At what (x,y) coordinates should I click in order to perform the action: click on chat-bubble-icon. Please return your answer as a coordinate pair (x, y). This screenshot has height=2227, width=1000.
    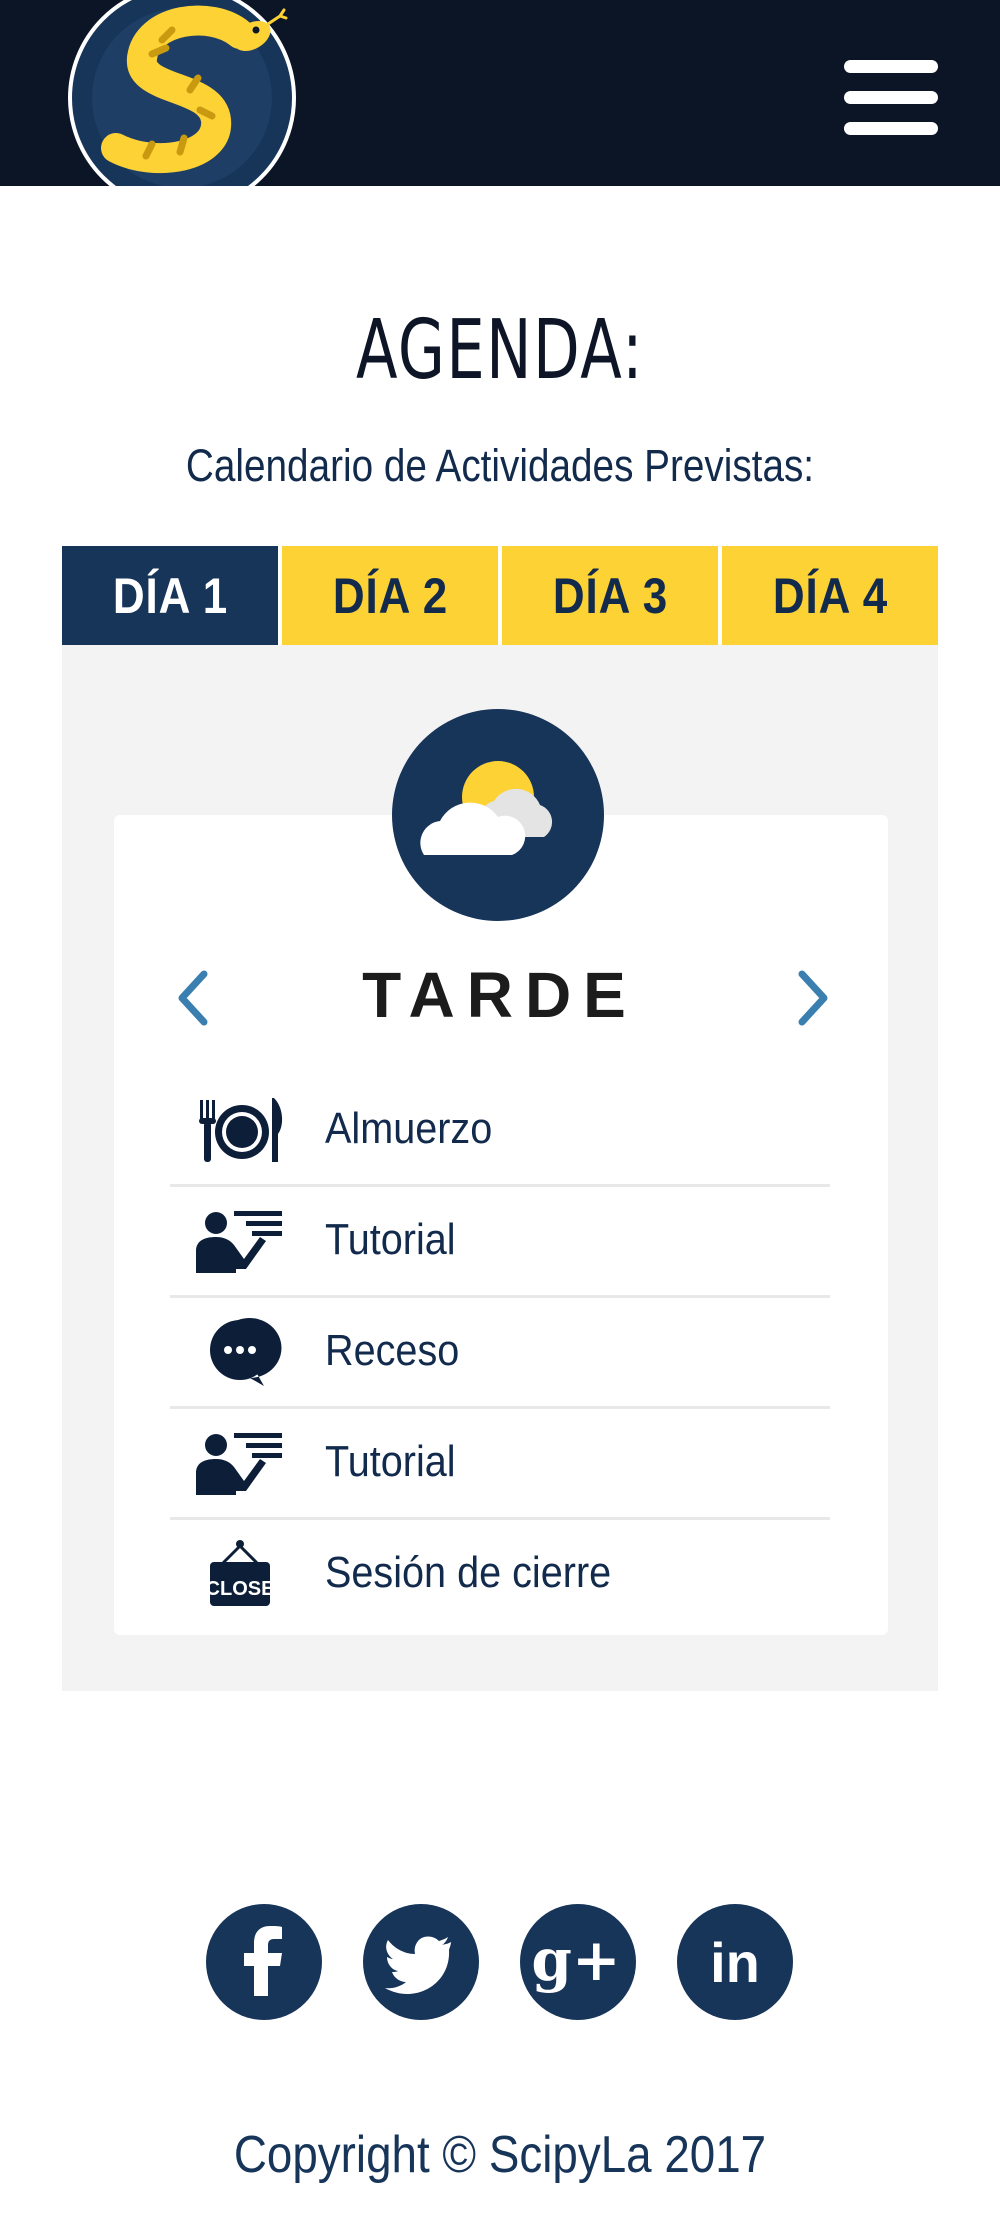
    Looking at the image, I should click on (240, 1353).